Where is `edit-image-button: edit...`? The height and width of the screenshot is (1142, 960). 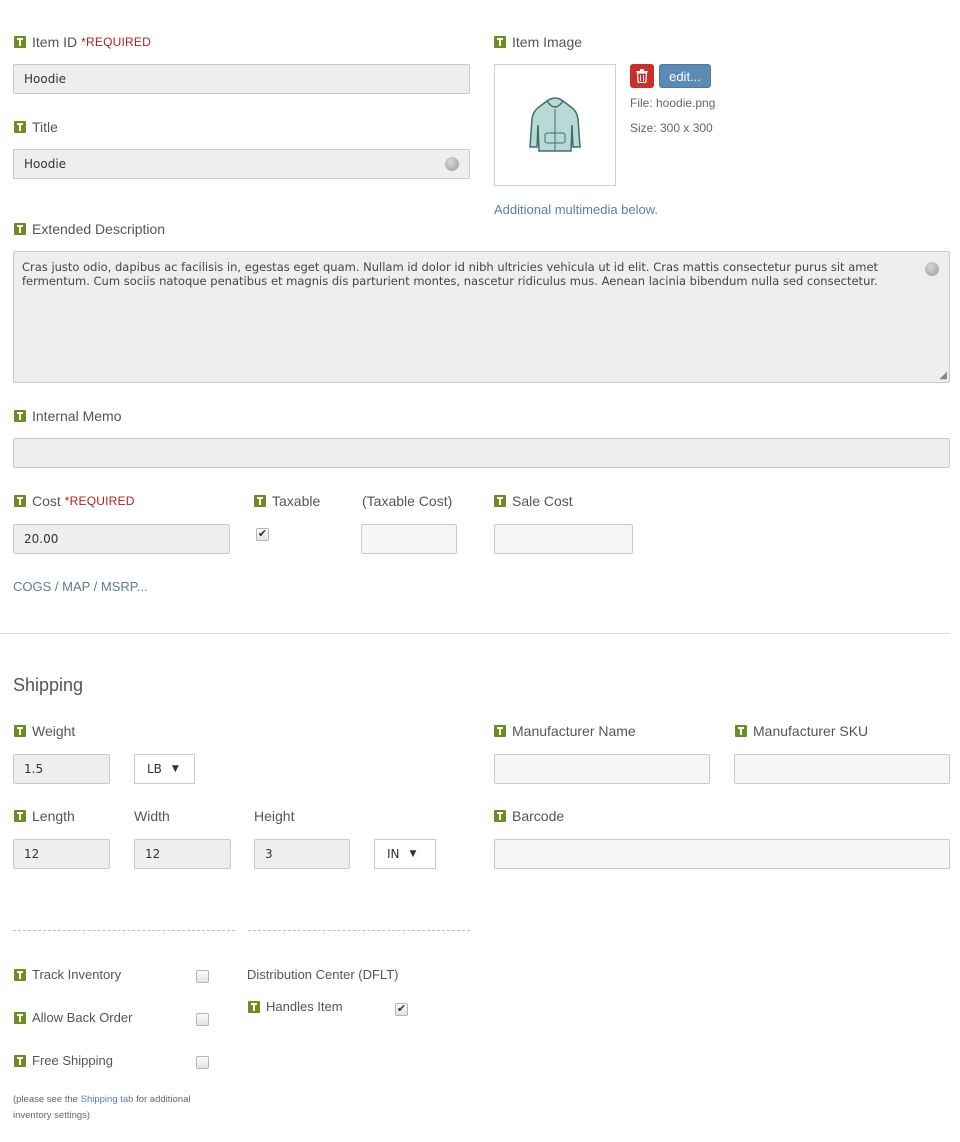
edit-image-button: edit... is located at coordinates (685, 76).